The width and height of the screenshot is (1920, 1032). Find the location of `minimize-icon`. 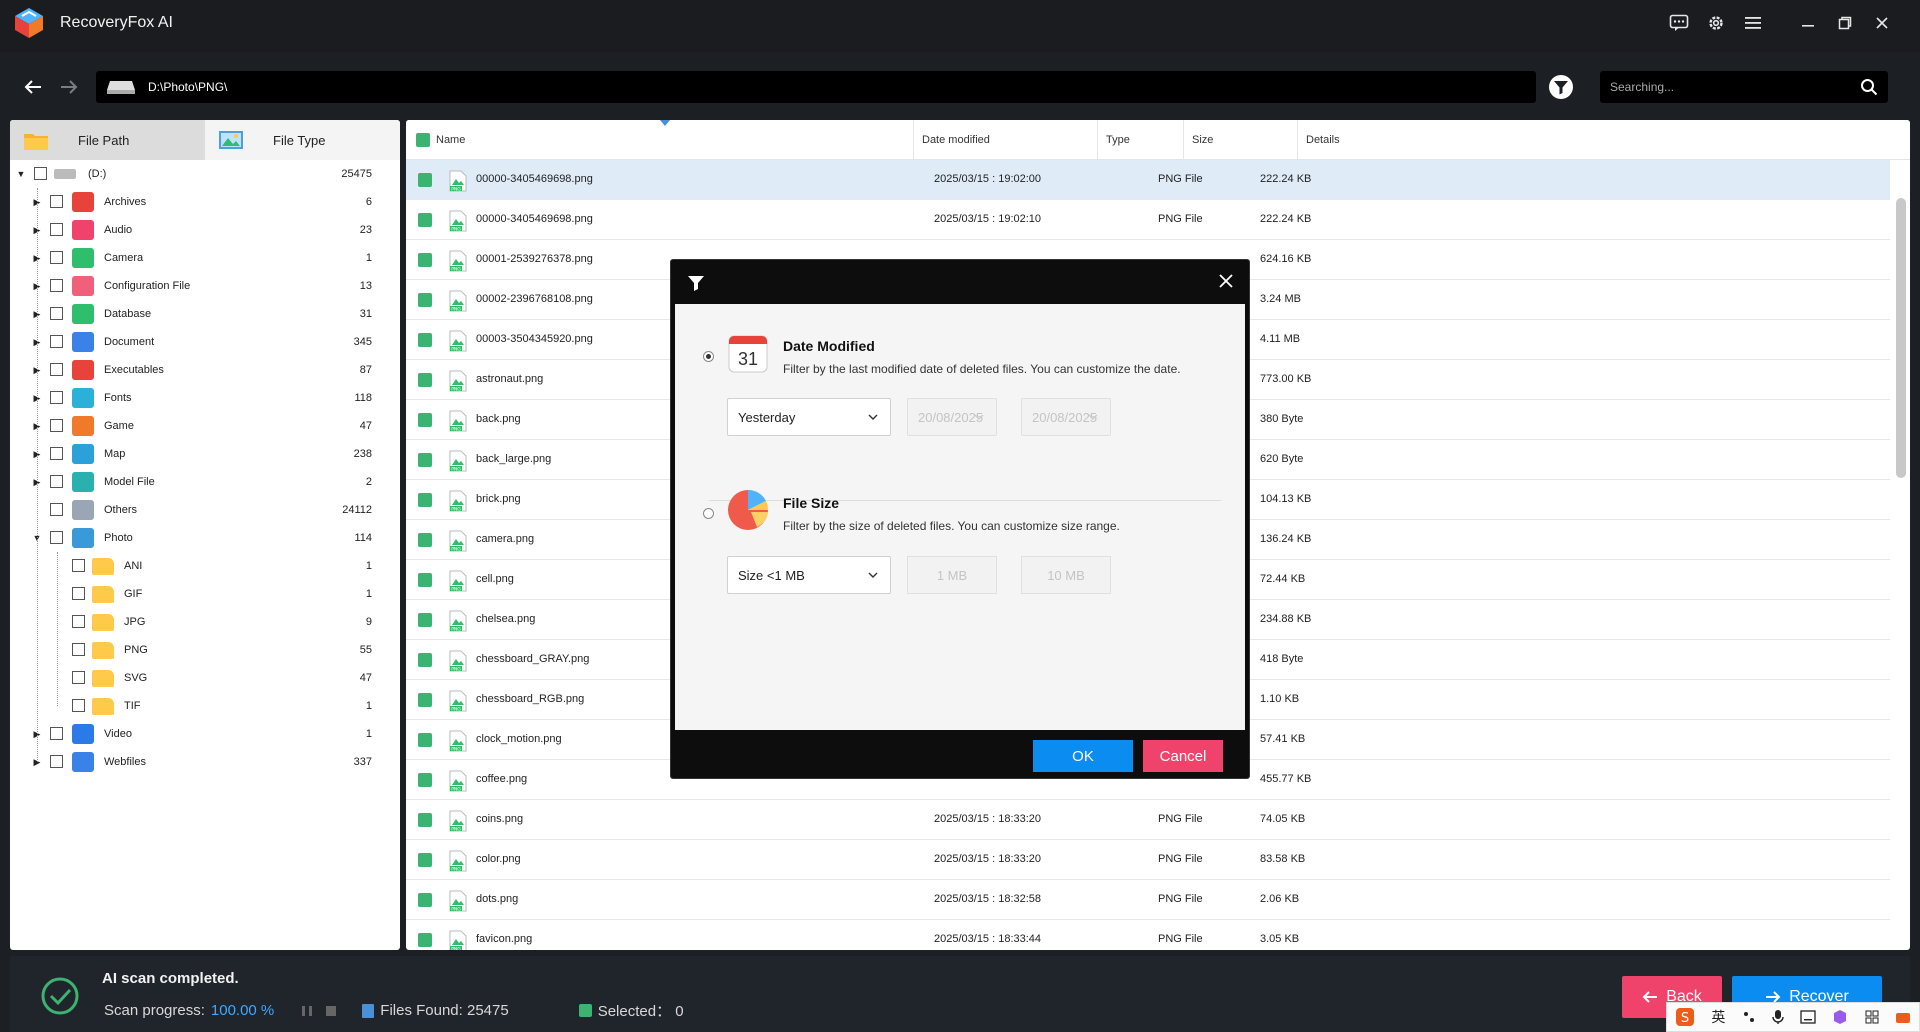

minimize-icon is located at coordinates (1807, 23).